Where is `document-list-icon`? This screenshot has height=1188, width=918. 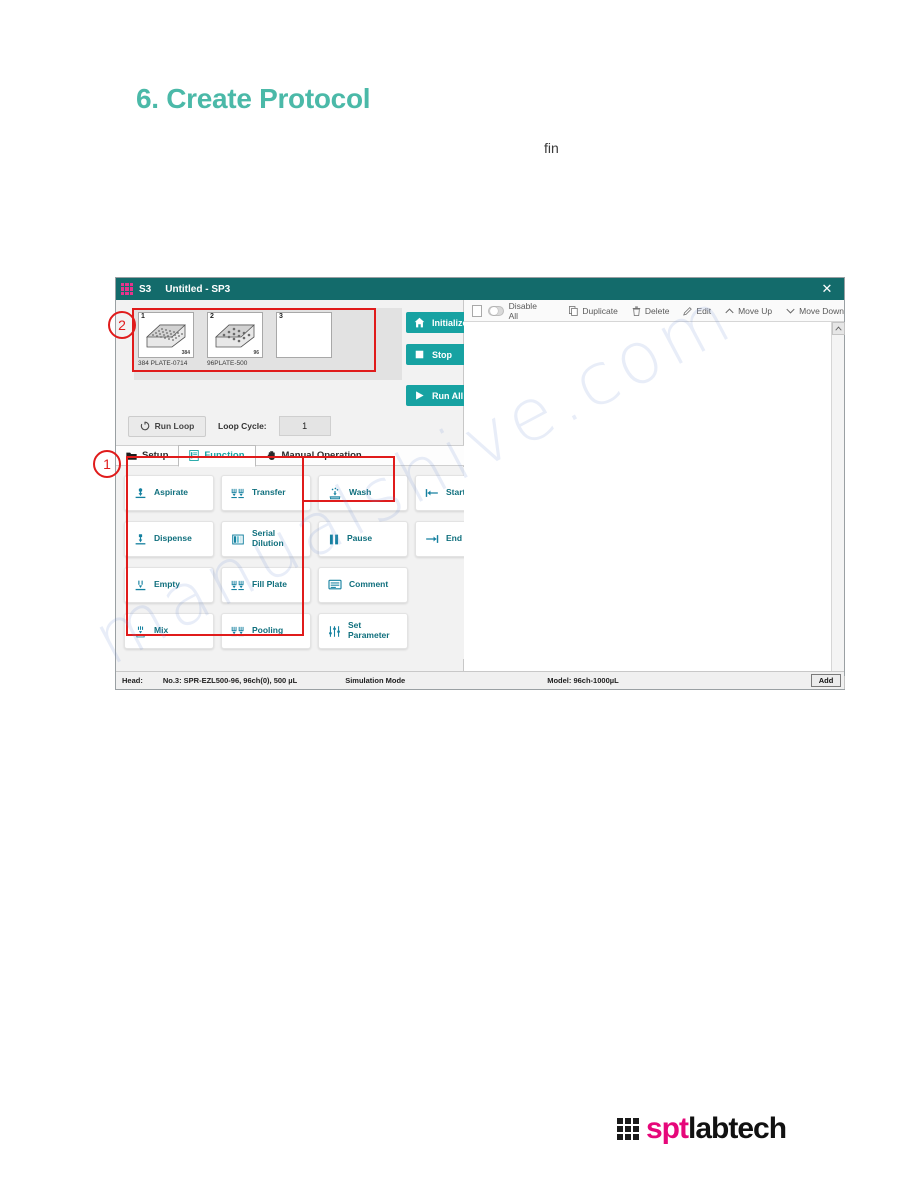
document-list-icon is located at coordinates (194, 455).